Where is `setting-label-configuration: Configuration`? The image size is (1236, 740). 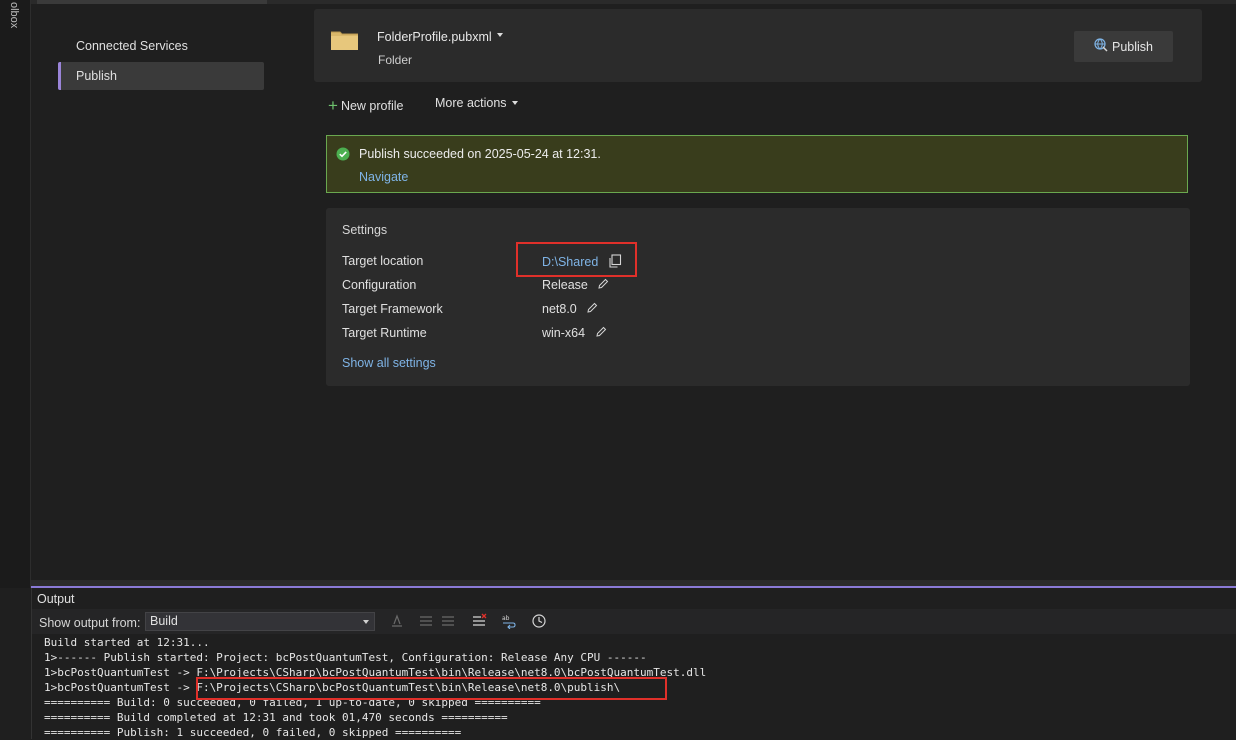
setting-label-configuration: Configuration is located at coordinates (379, 285).